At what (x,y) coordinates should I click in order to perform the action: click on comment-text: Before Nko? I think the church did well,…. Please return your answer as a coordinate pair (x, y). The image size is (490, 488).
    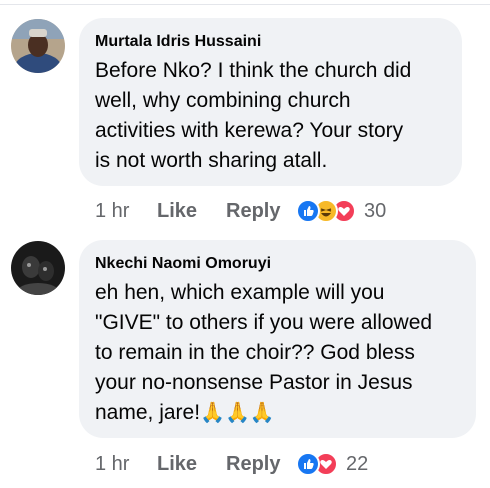
    Looking at the image, I should click on (253, 115).